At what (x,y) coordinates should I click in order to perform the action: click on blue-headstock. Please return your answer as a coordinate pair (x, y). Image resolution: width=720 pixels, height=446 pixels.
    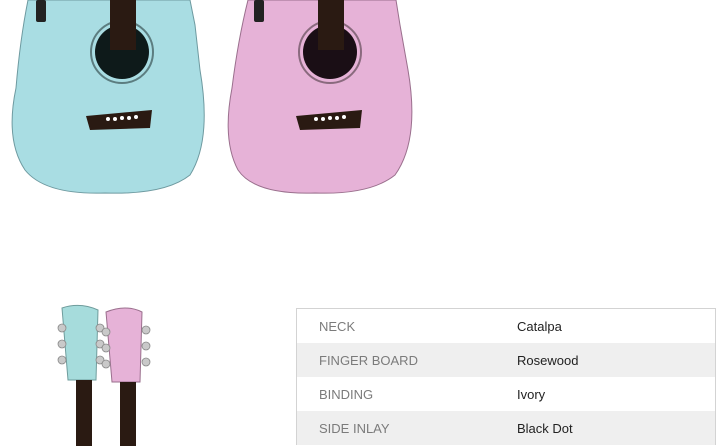
    Looking at the image, I should click on (81, 375).